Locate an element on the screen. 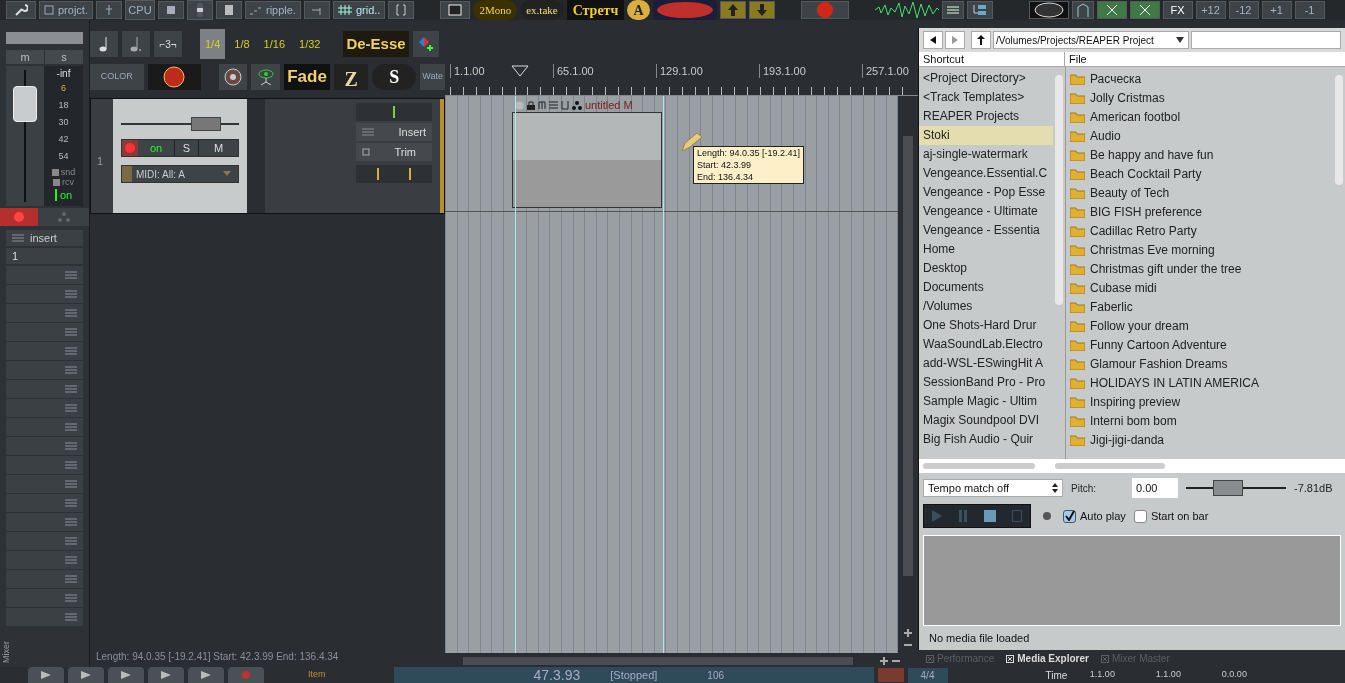 The image size is (1345, 683). file-item: Interni bom bom is located at coordinates (1133, 420).